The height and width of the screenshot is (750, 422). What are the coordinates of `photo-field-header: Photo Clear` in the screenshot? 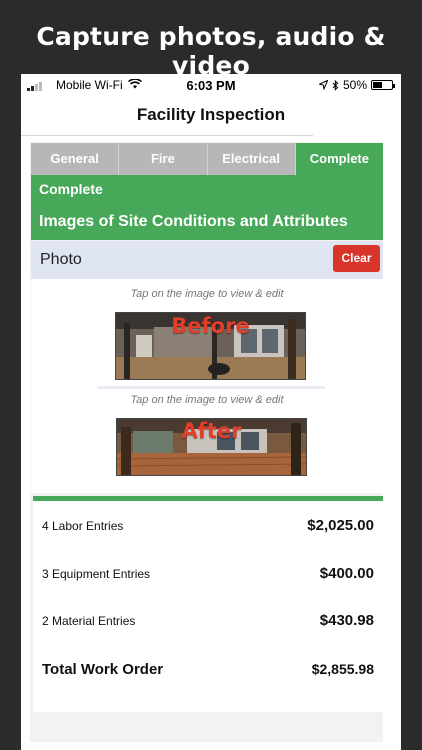 It's located at (207, 260).